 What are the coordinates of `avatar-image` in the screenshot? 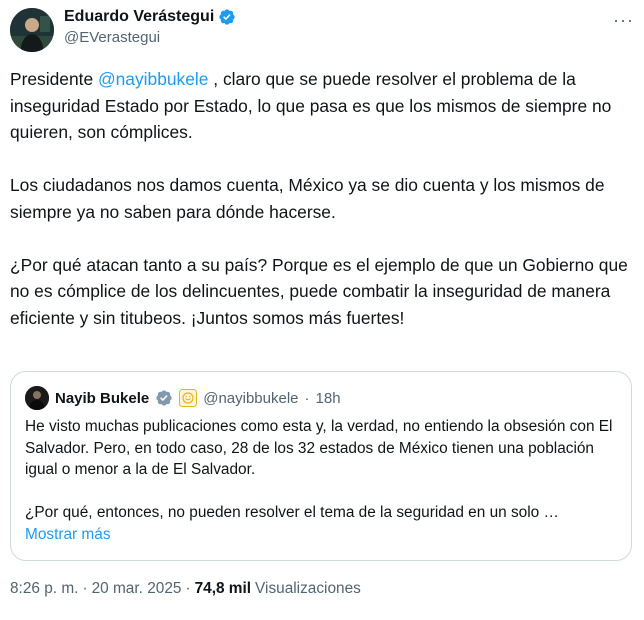 It's located at (32, 30).